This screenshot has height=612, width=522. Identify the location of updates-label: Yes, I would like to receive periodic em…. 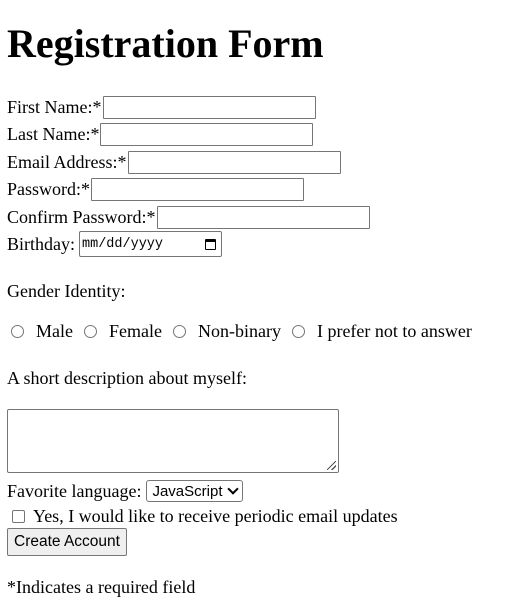
(215, 515).